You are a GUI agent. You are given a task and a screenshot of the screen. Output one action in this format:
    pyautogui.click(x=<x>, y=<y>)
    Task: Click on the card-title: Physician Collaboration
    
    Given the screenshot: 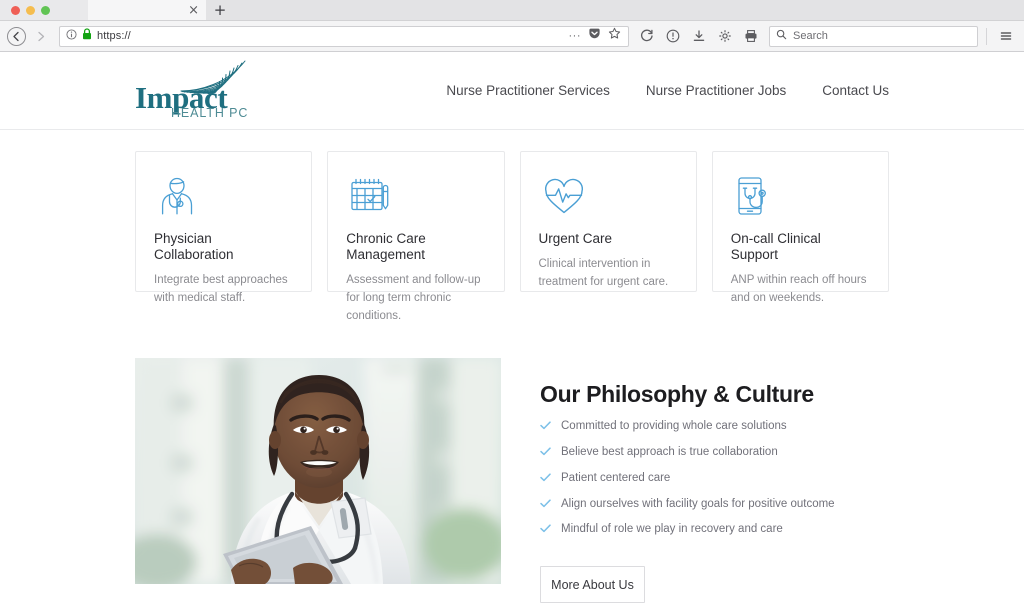 What is the action you would take?
    pyautogui.click(x=194, y=247)
    